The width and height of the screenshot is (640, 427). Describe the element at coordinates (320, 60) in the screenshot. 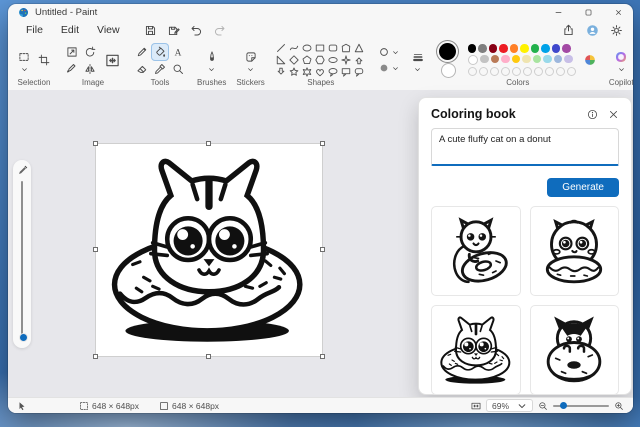

I see `shape-hexagon-icon` at that location.